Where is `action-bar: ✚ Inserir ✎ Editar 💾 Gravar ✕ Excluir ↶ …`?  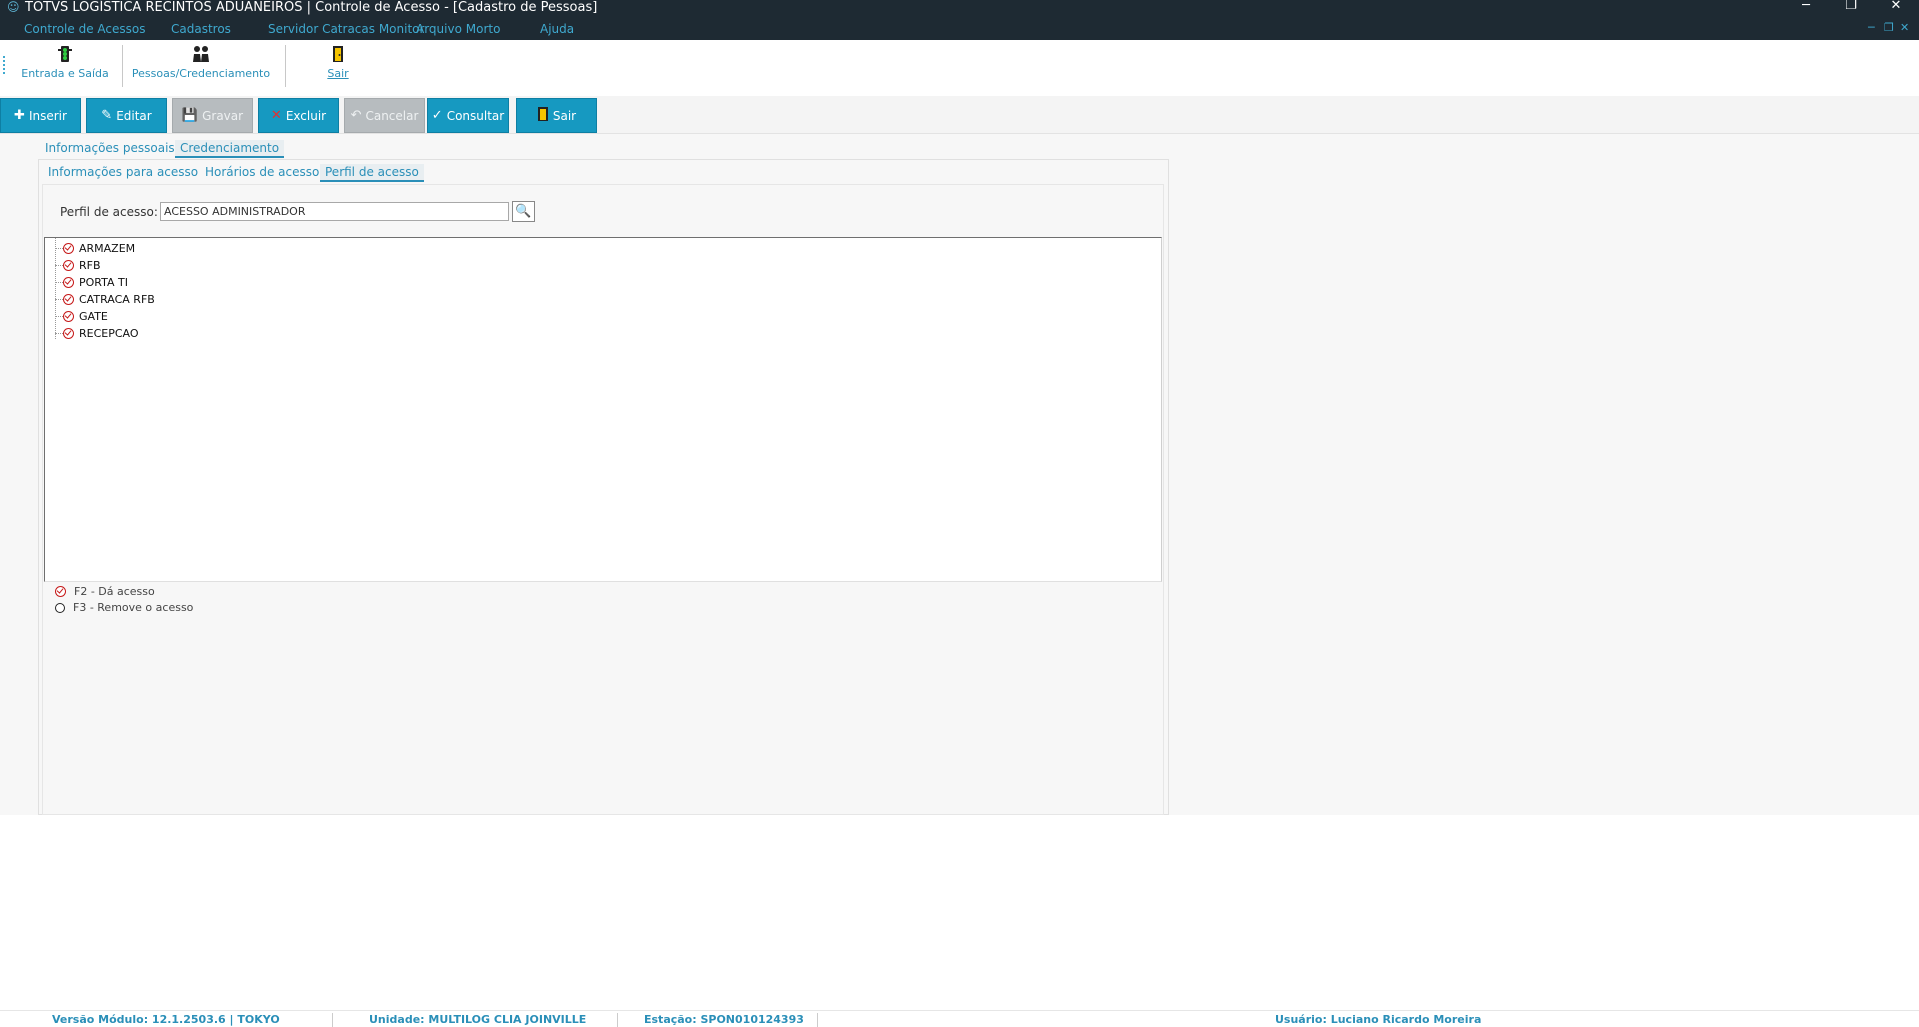
action-bar: ✚ Inserir ✎ Editar 💾 Gravar ✕ Excluir ↶ … is located at coordinates (959, 115).